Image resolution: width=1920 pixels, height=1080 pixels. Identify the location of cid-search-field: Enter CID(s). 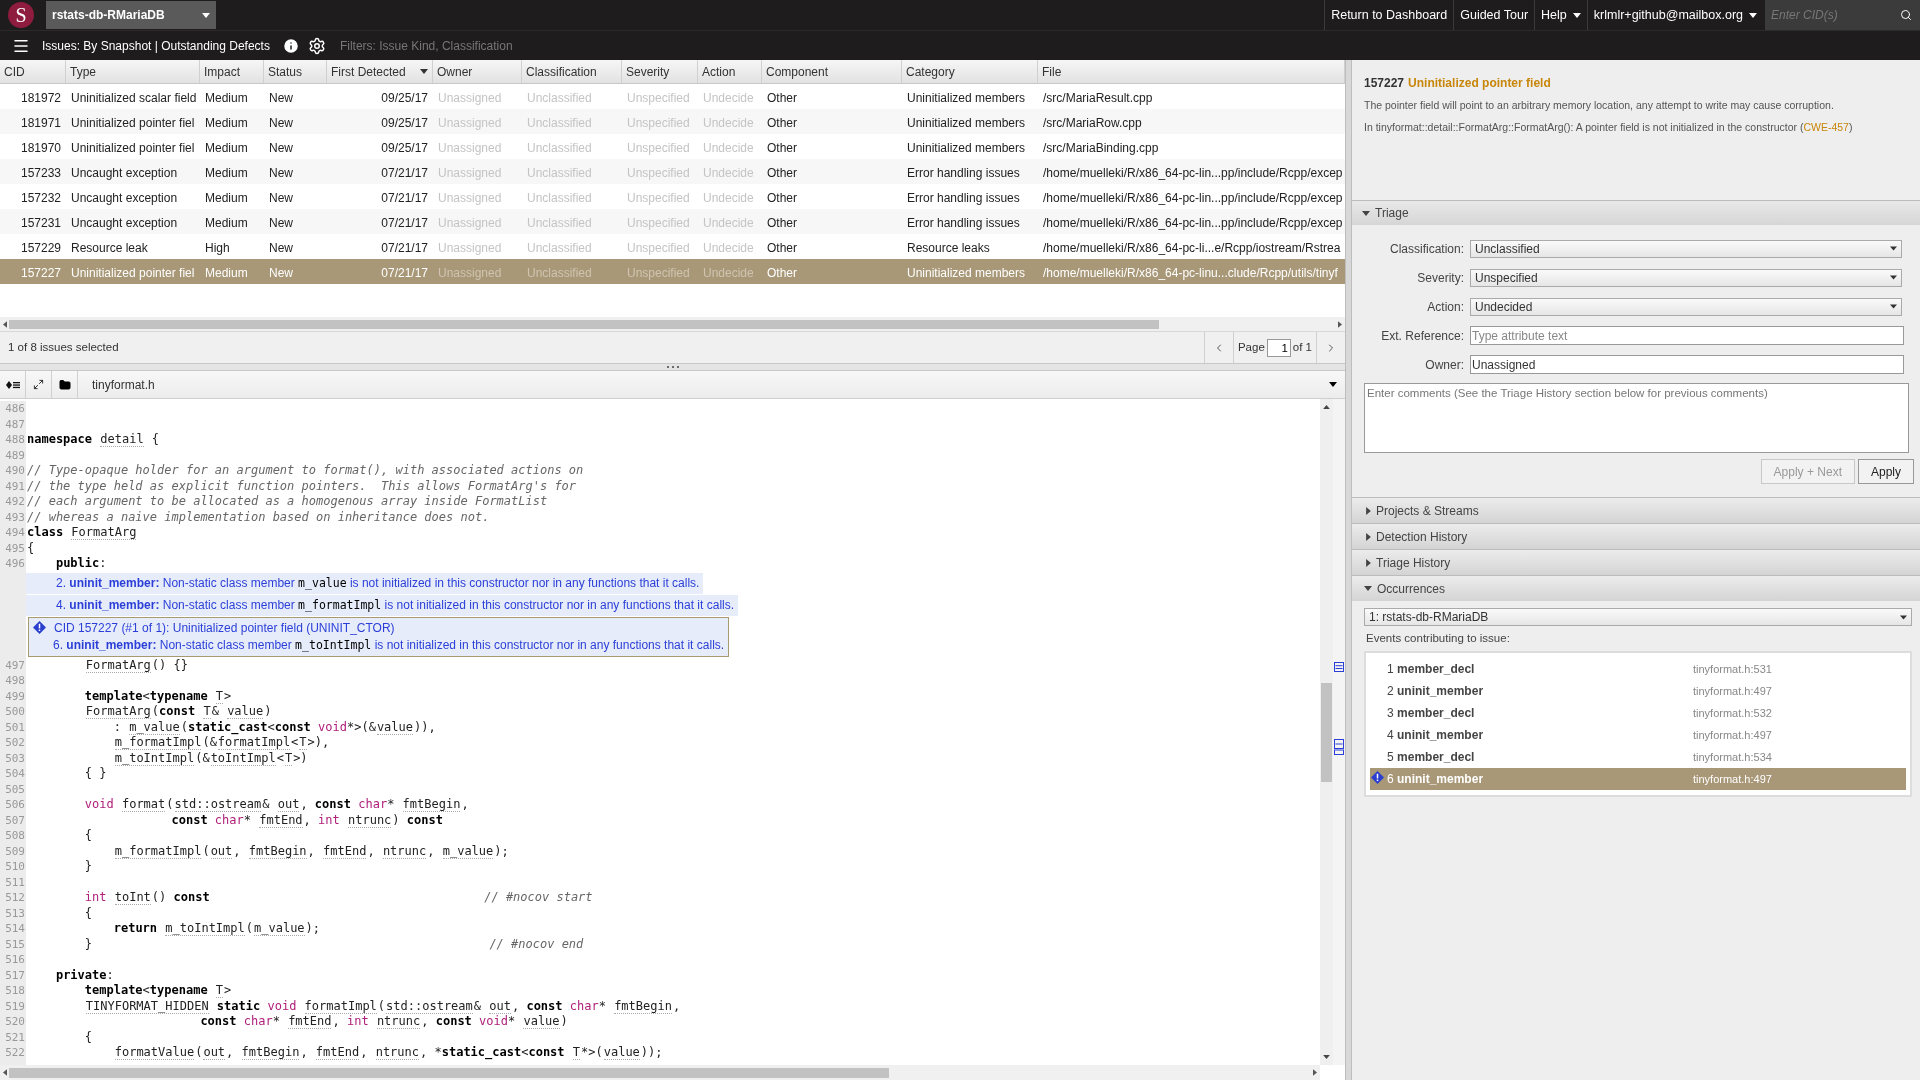
(1832, 15).